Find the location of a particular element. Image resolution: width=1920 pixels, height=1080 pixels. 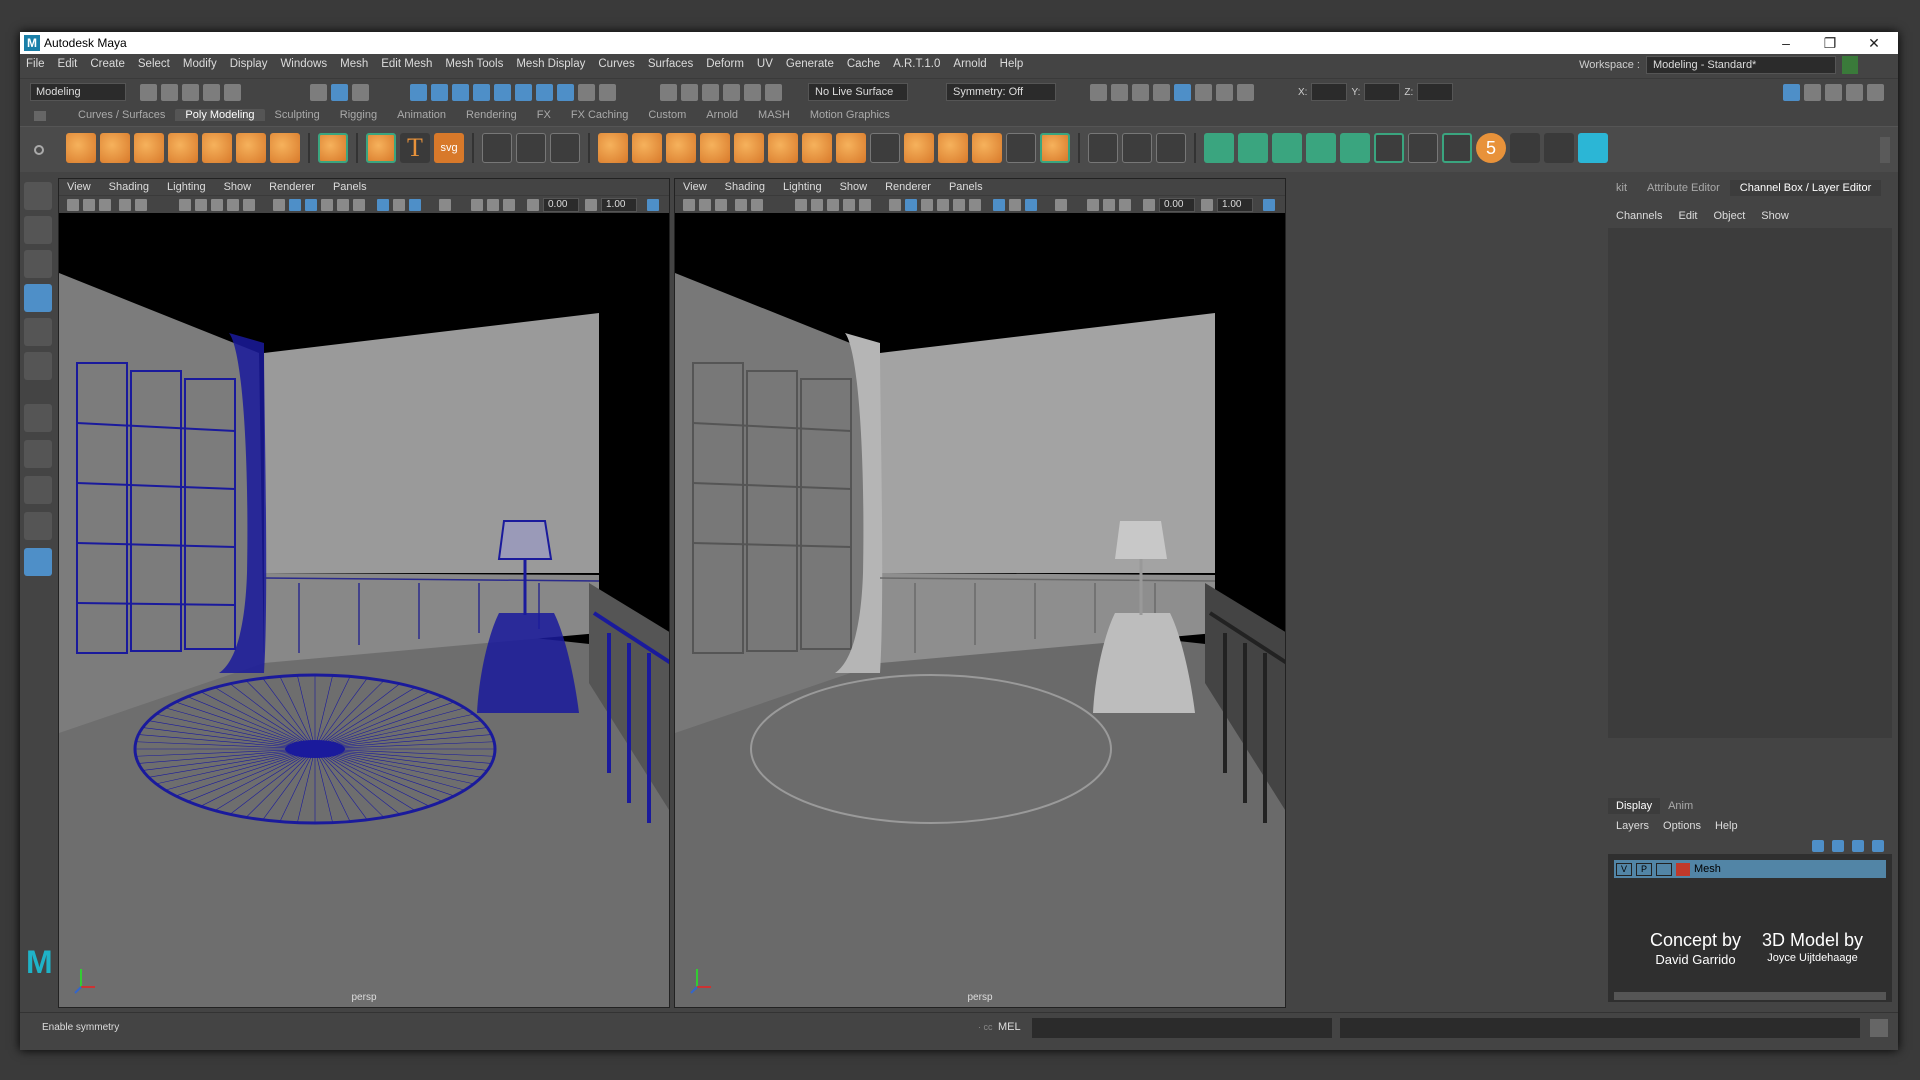

two-pane-layout-icon is located at coordinates (38, 526).